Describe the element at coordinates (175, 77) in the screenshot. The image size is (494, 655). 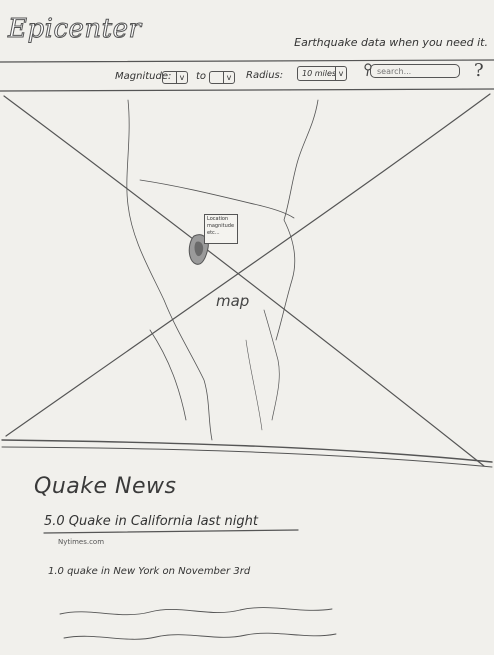
I see `magnitude-min-select: v` at that location.